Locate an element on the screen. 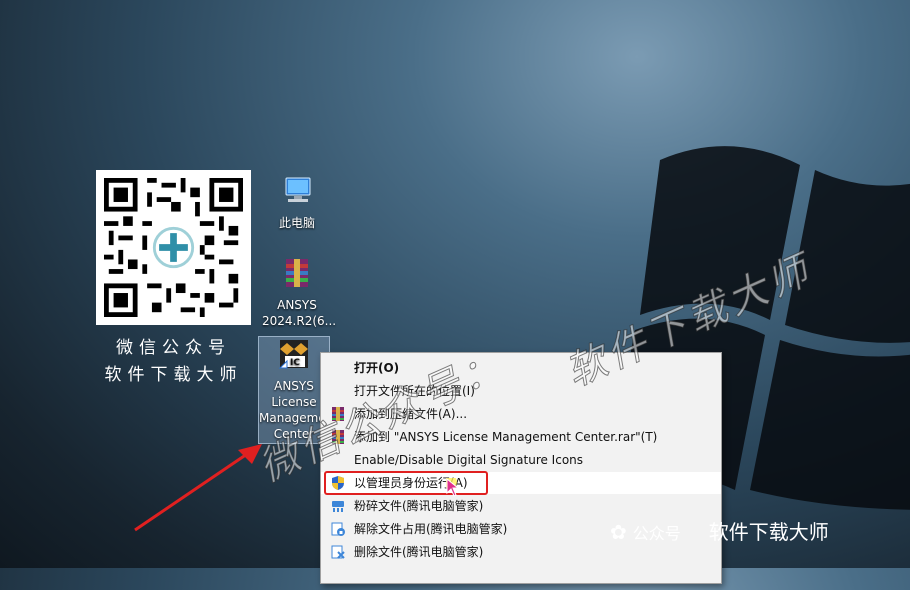 The image size is (910, 590). wechat-icon: ✿ is located at coordinates (618, 532).